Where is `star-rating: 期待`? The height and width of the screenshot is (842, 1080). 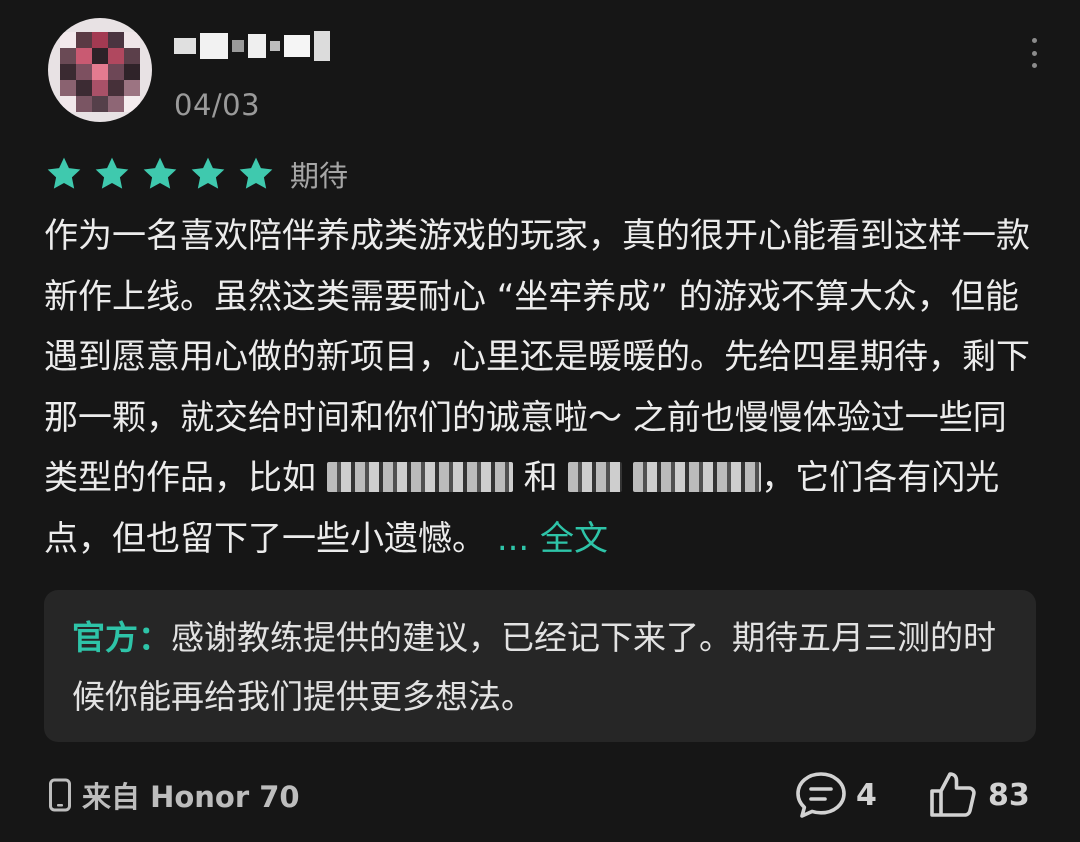
star-rating: 期待 is located at coordinates (196, 174).